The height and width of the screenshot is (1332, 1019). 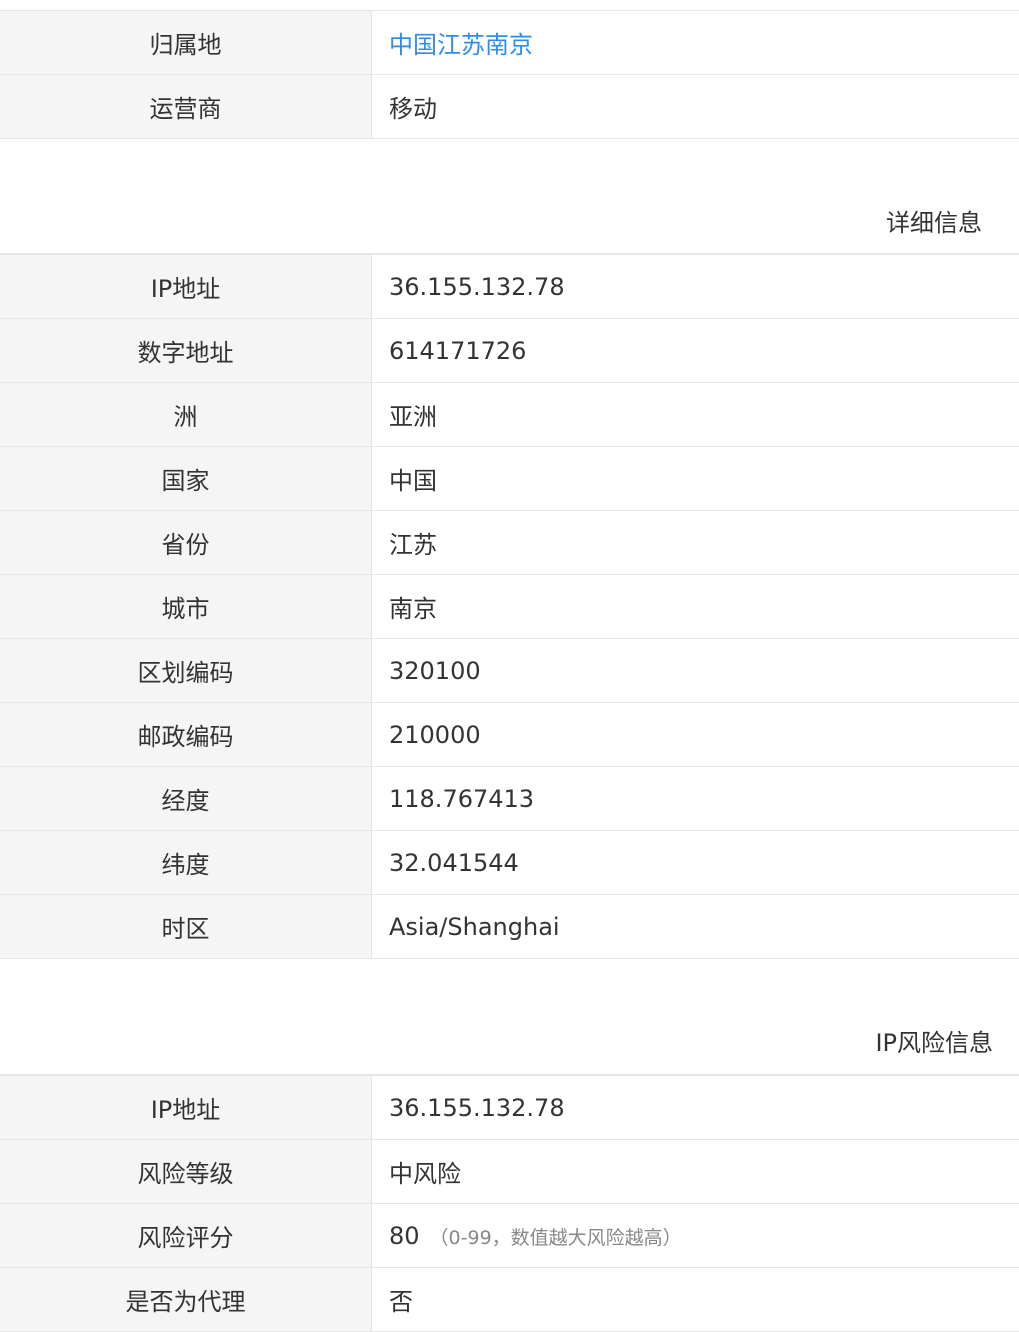 What do you see at coordinates (556, 1238) in the screenshot?
I see `risk-score-note: （0-99，数值越大风险越高）` at bounding box center [556, 1238].